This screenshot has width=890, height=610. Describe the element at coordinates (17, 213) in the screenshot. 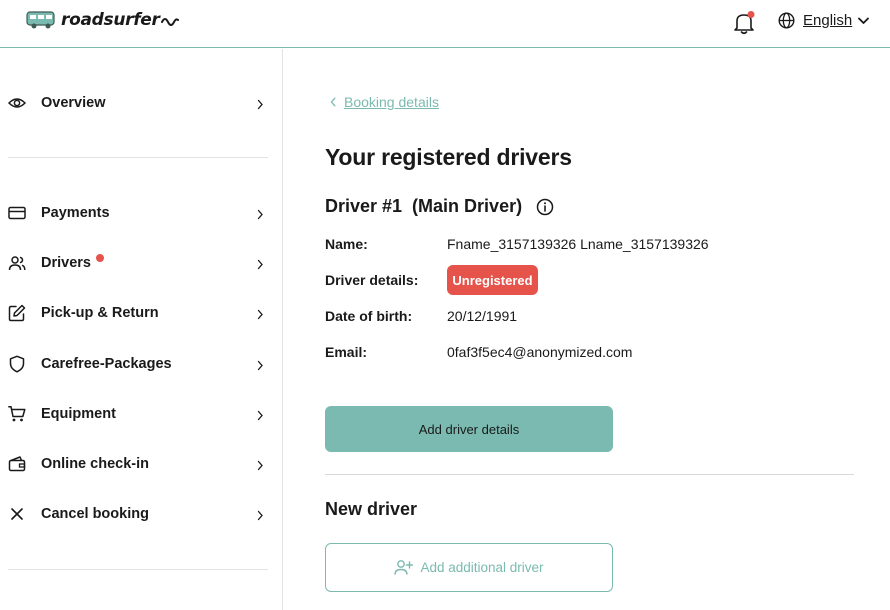

I see `credit-card-icon` at that location.